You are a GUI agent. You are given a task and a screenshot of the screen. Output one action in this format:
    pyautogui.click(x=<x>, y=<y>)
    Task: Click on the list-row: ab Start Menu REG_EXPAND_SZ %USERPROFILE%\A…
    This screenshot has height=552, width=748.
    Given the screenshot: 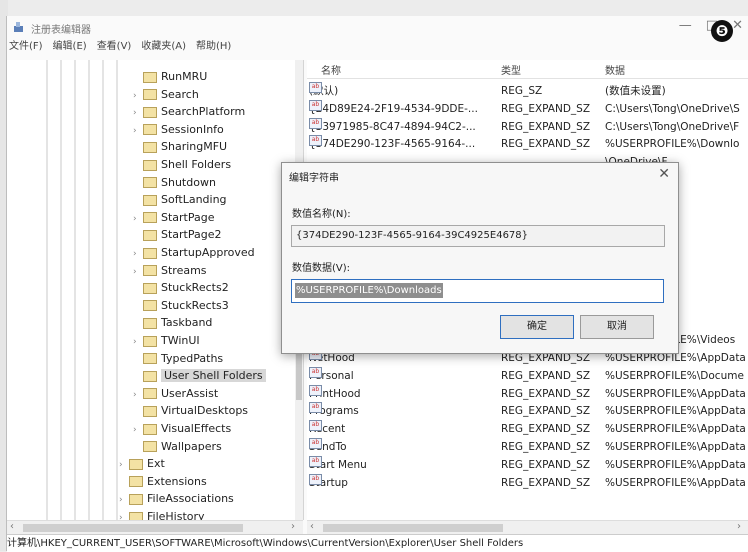 What is the action you would take?
    pyautogui.click(x=527, y=464)
    